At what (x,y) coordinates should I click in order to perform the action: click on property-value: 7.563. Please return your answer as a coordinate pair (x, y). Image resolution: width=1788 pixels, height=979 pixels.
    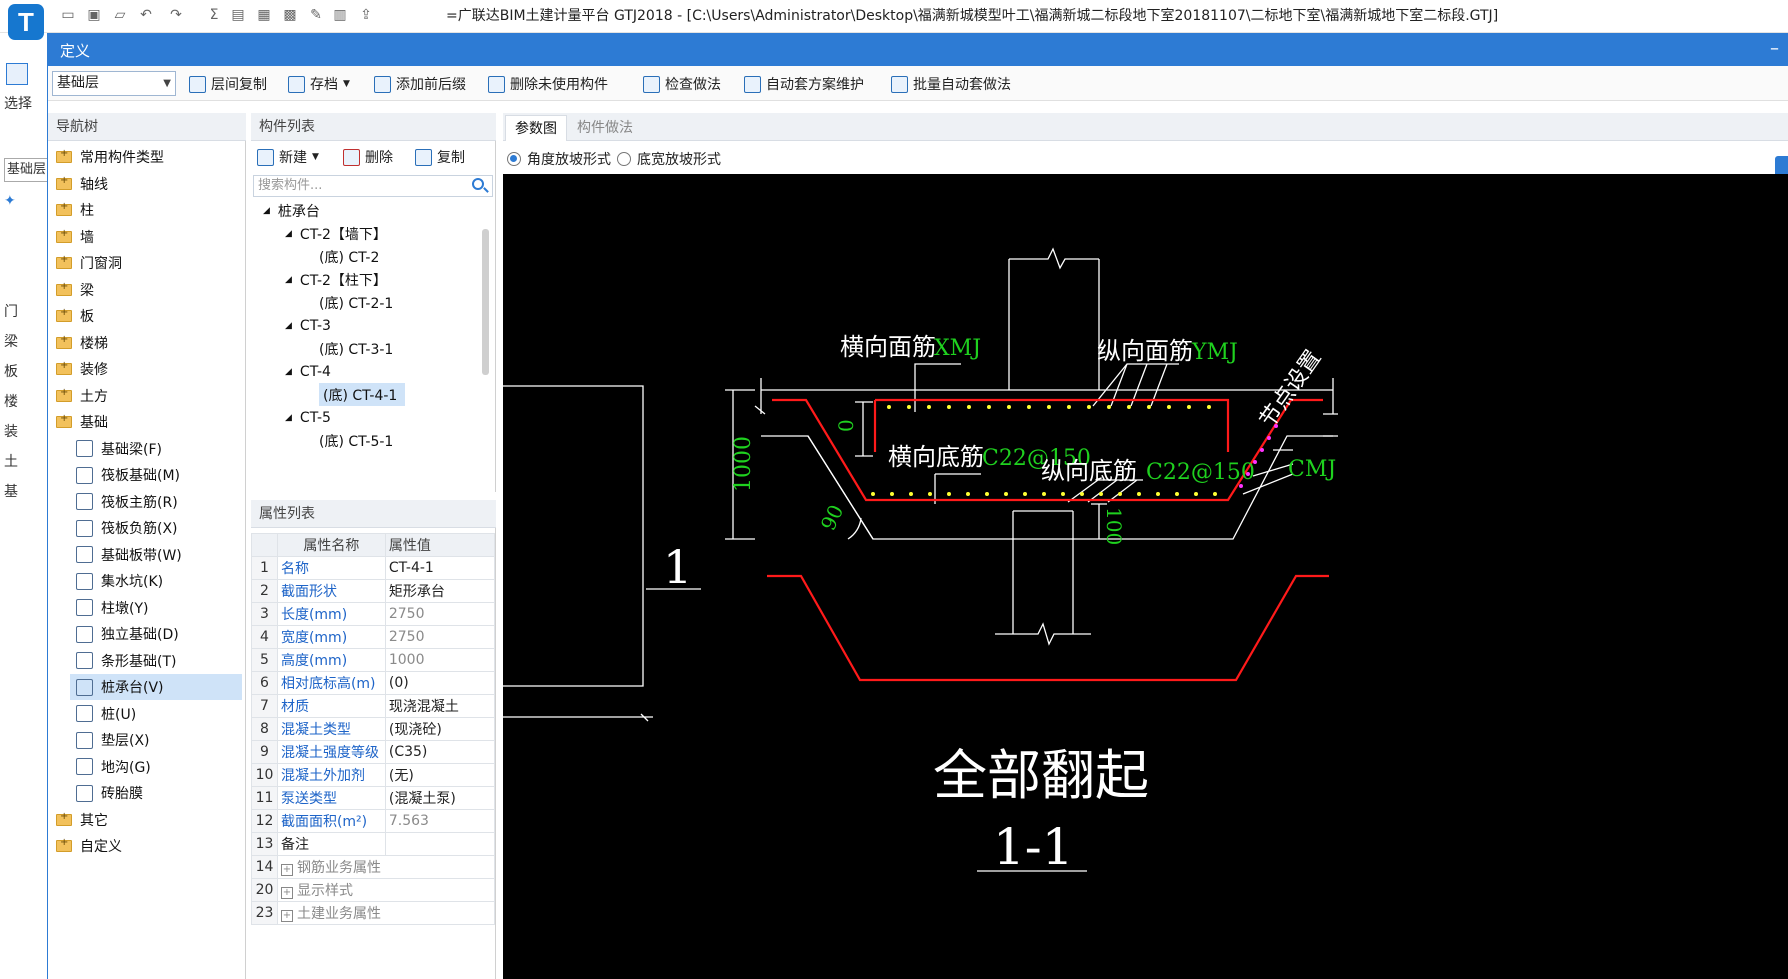
    Looking at the image, I should click on (440, 821).